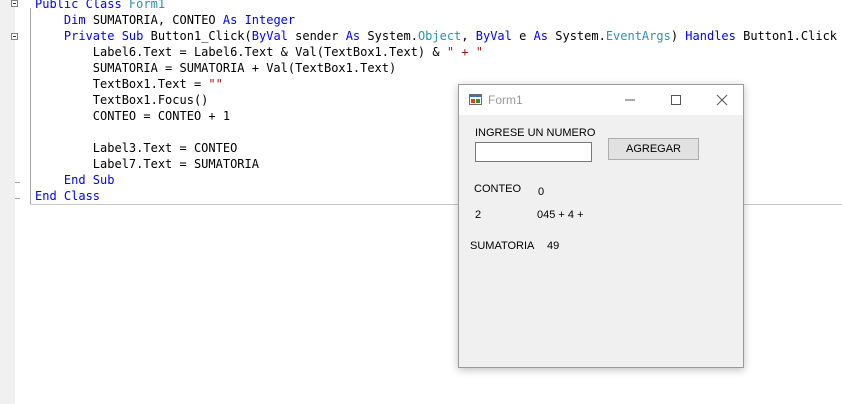 The image size is (842, 404). What do you see at coordinates (560, 215) in the screenshot?
I see `numbers-list-value: 045 + 4 +` at bounding box center [560, 215].